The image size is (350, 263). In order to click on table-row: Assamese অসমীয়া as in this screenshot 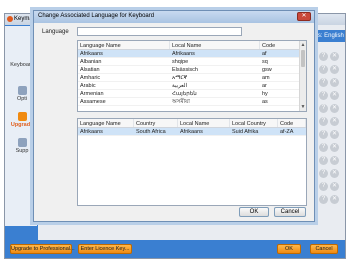, I will do `click(192, 102)`.